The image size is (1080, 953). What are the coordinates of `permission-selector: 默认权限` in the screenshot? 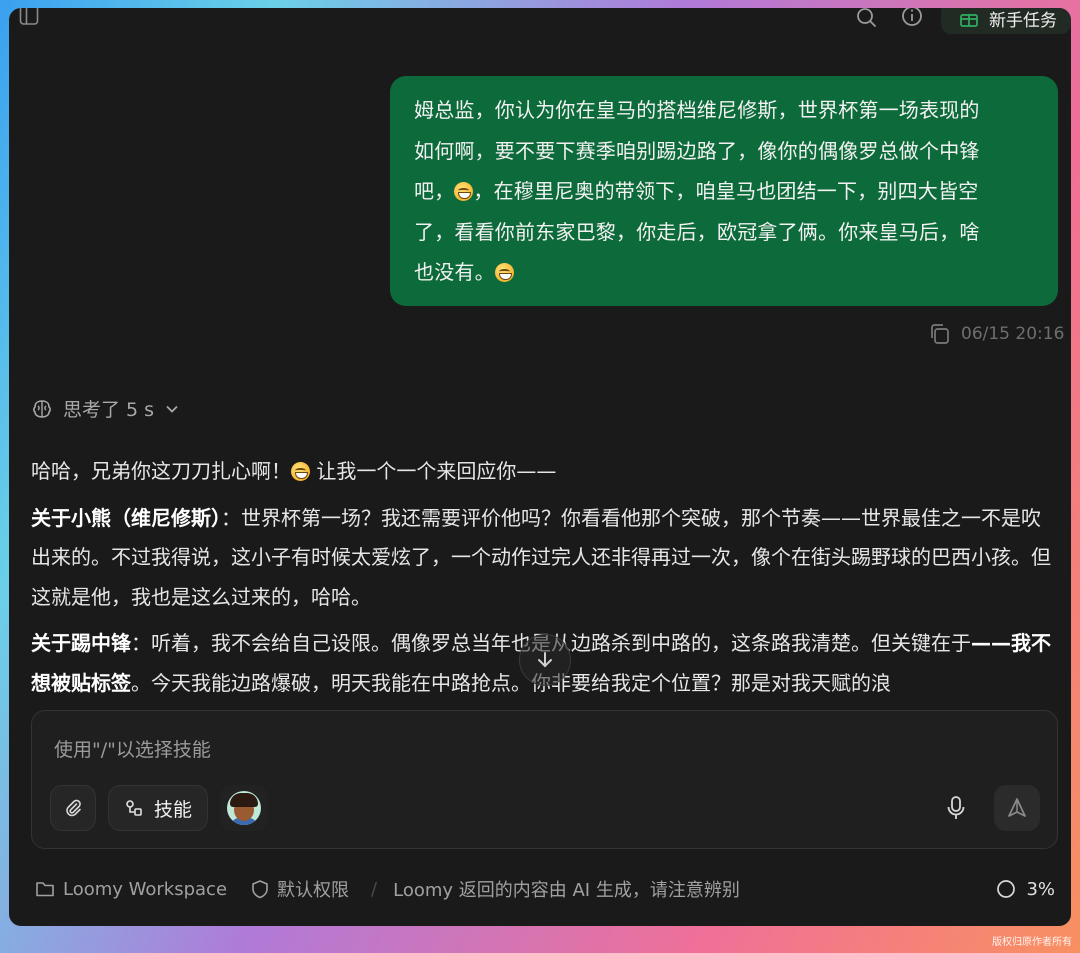 It's located at (300, 889).